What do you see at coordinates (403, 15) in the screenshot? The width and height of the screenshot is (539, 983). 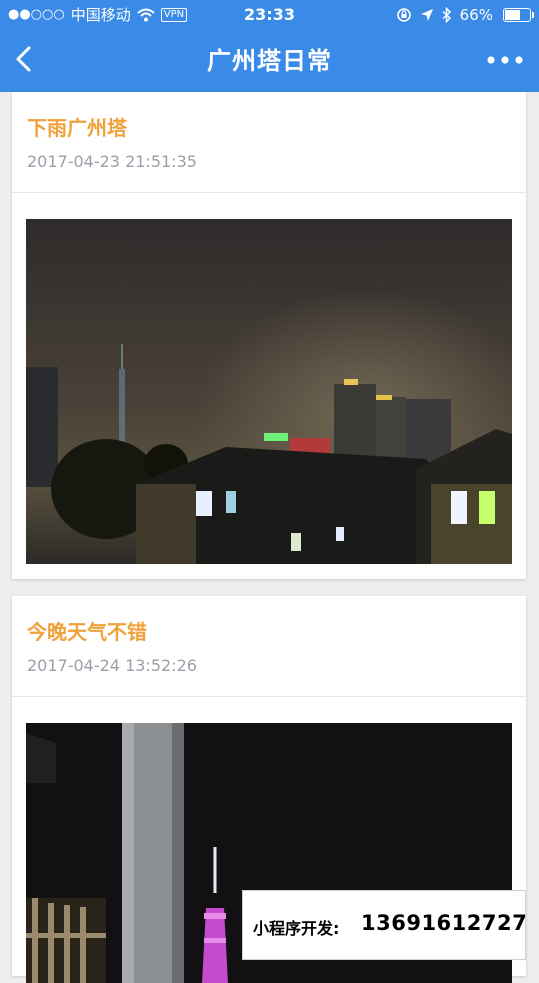 I see `rotation-lock-icon` at bounding box center [403, 15].